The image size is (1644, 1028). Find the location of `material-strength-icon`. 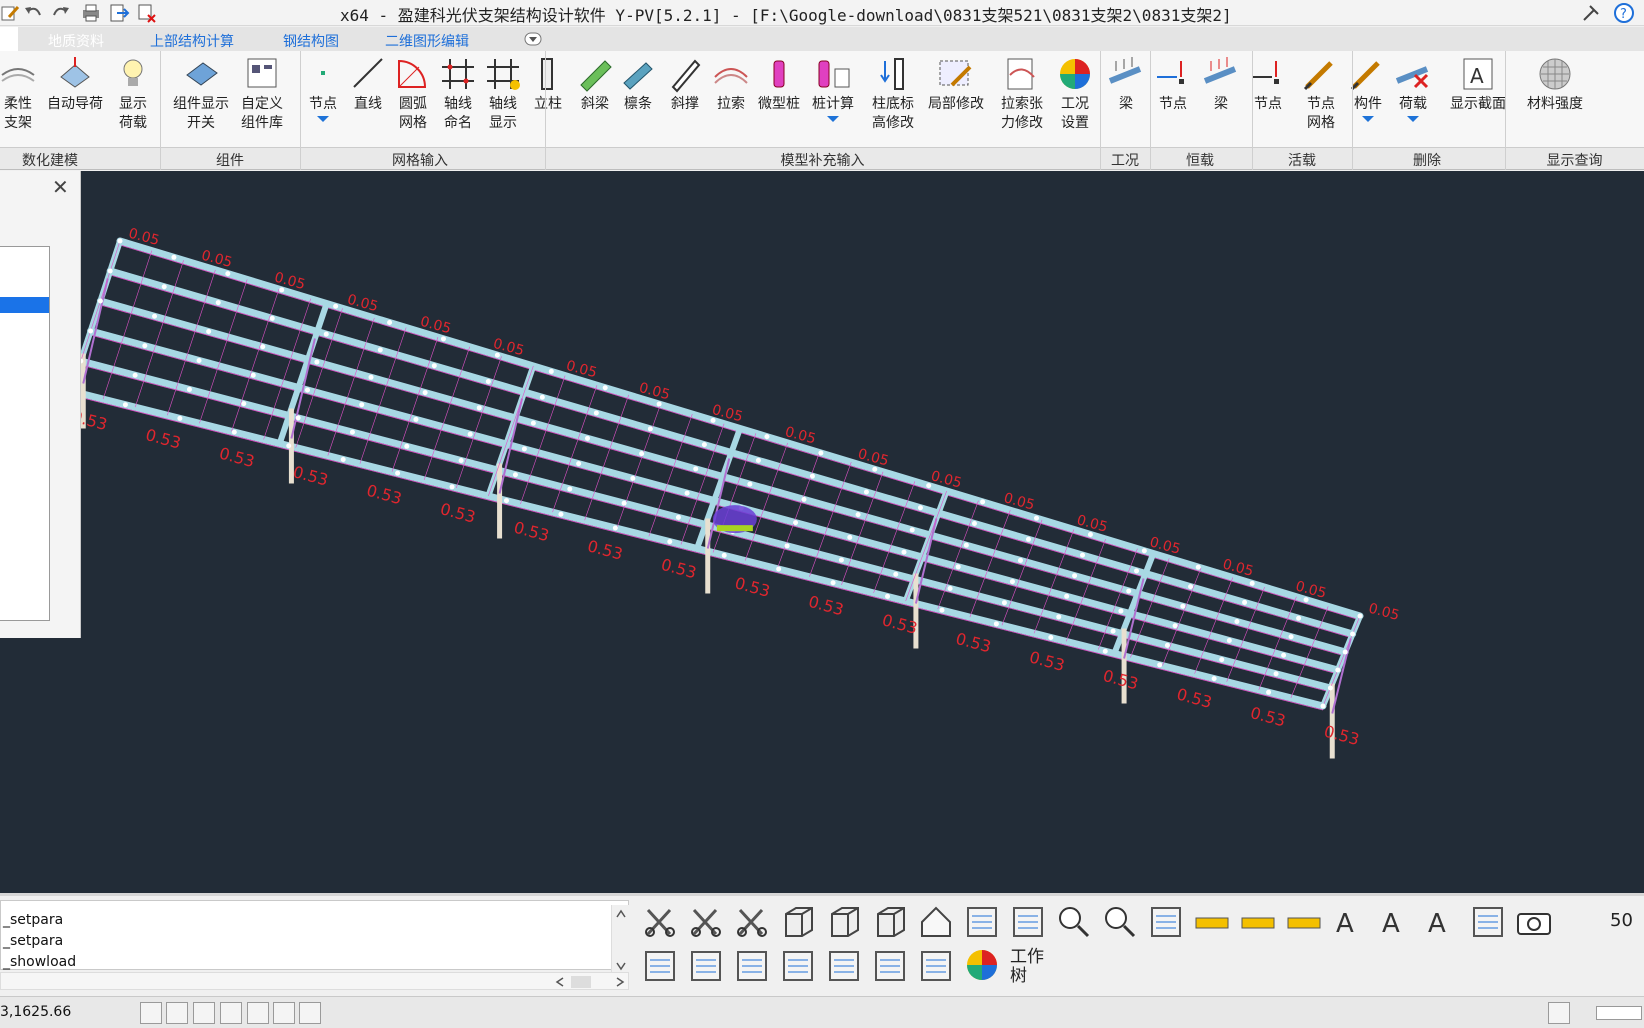

material-strength-icon is located at coordinates (1555, 74).